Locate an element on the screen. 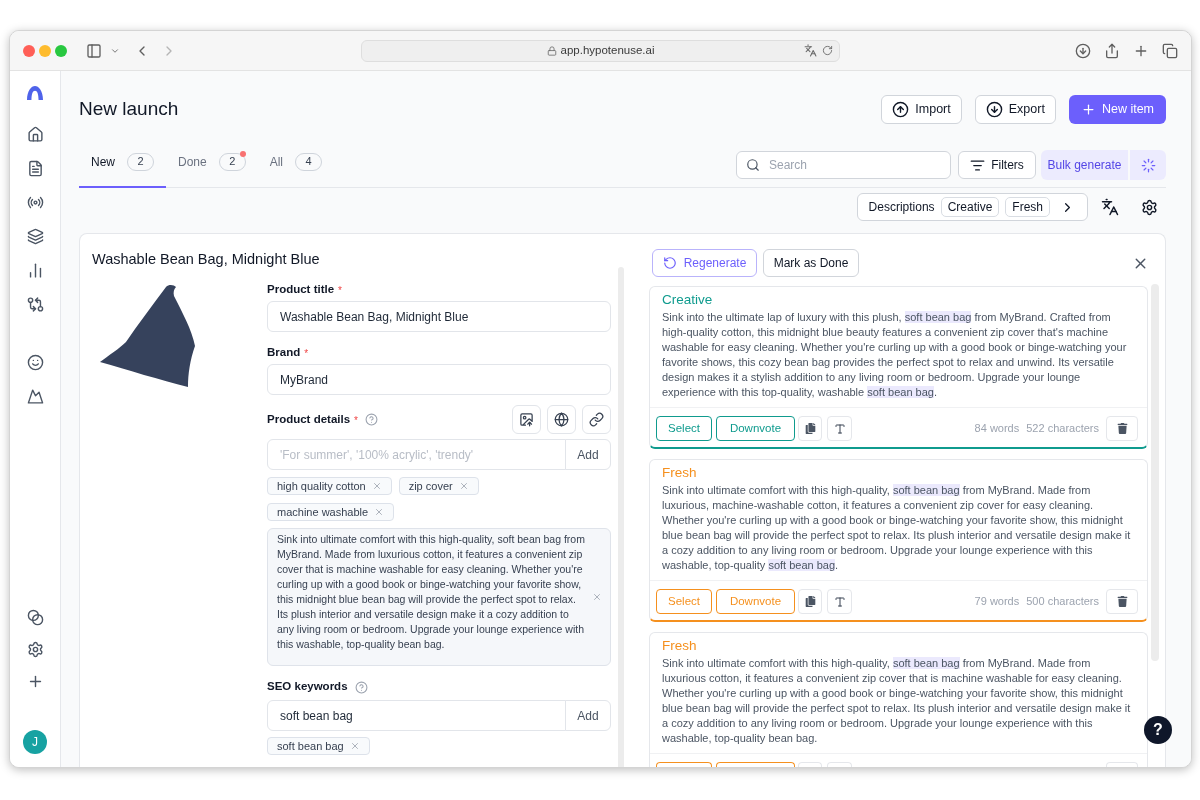 The width and height of the screenshot is (1200, 800). url-text: app.hypotenuse.ai is located at coordinates (607, 50).